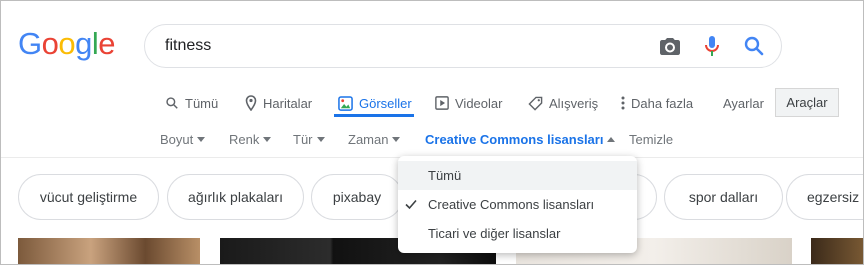 Image resolution: width=864 pixels, height=265 pixels. What do you see at coordinates (479, 103) in the screenshot?
I see `tab-label: Videolar` at bounding box center [479, 103].